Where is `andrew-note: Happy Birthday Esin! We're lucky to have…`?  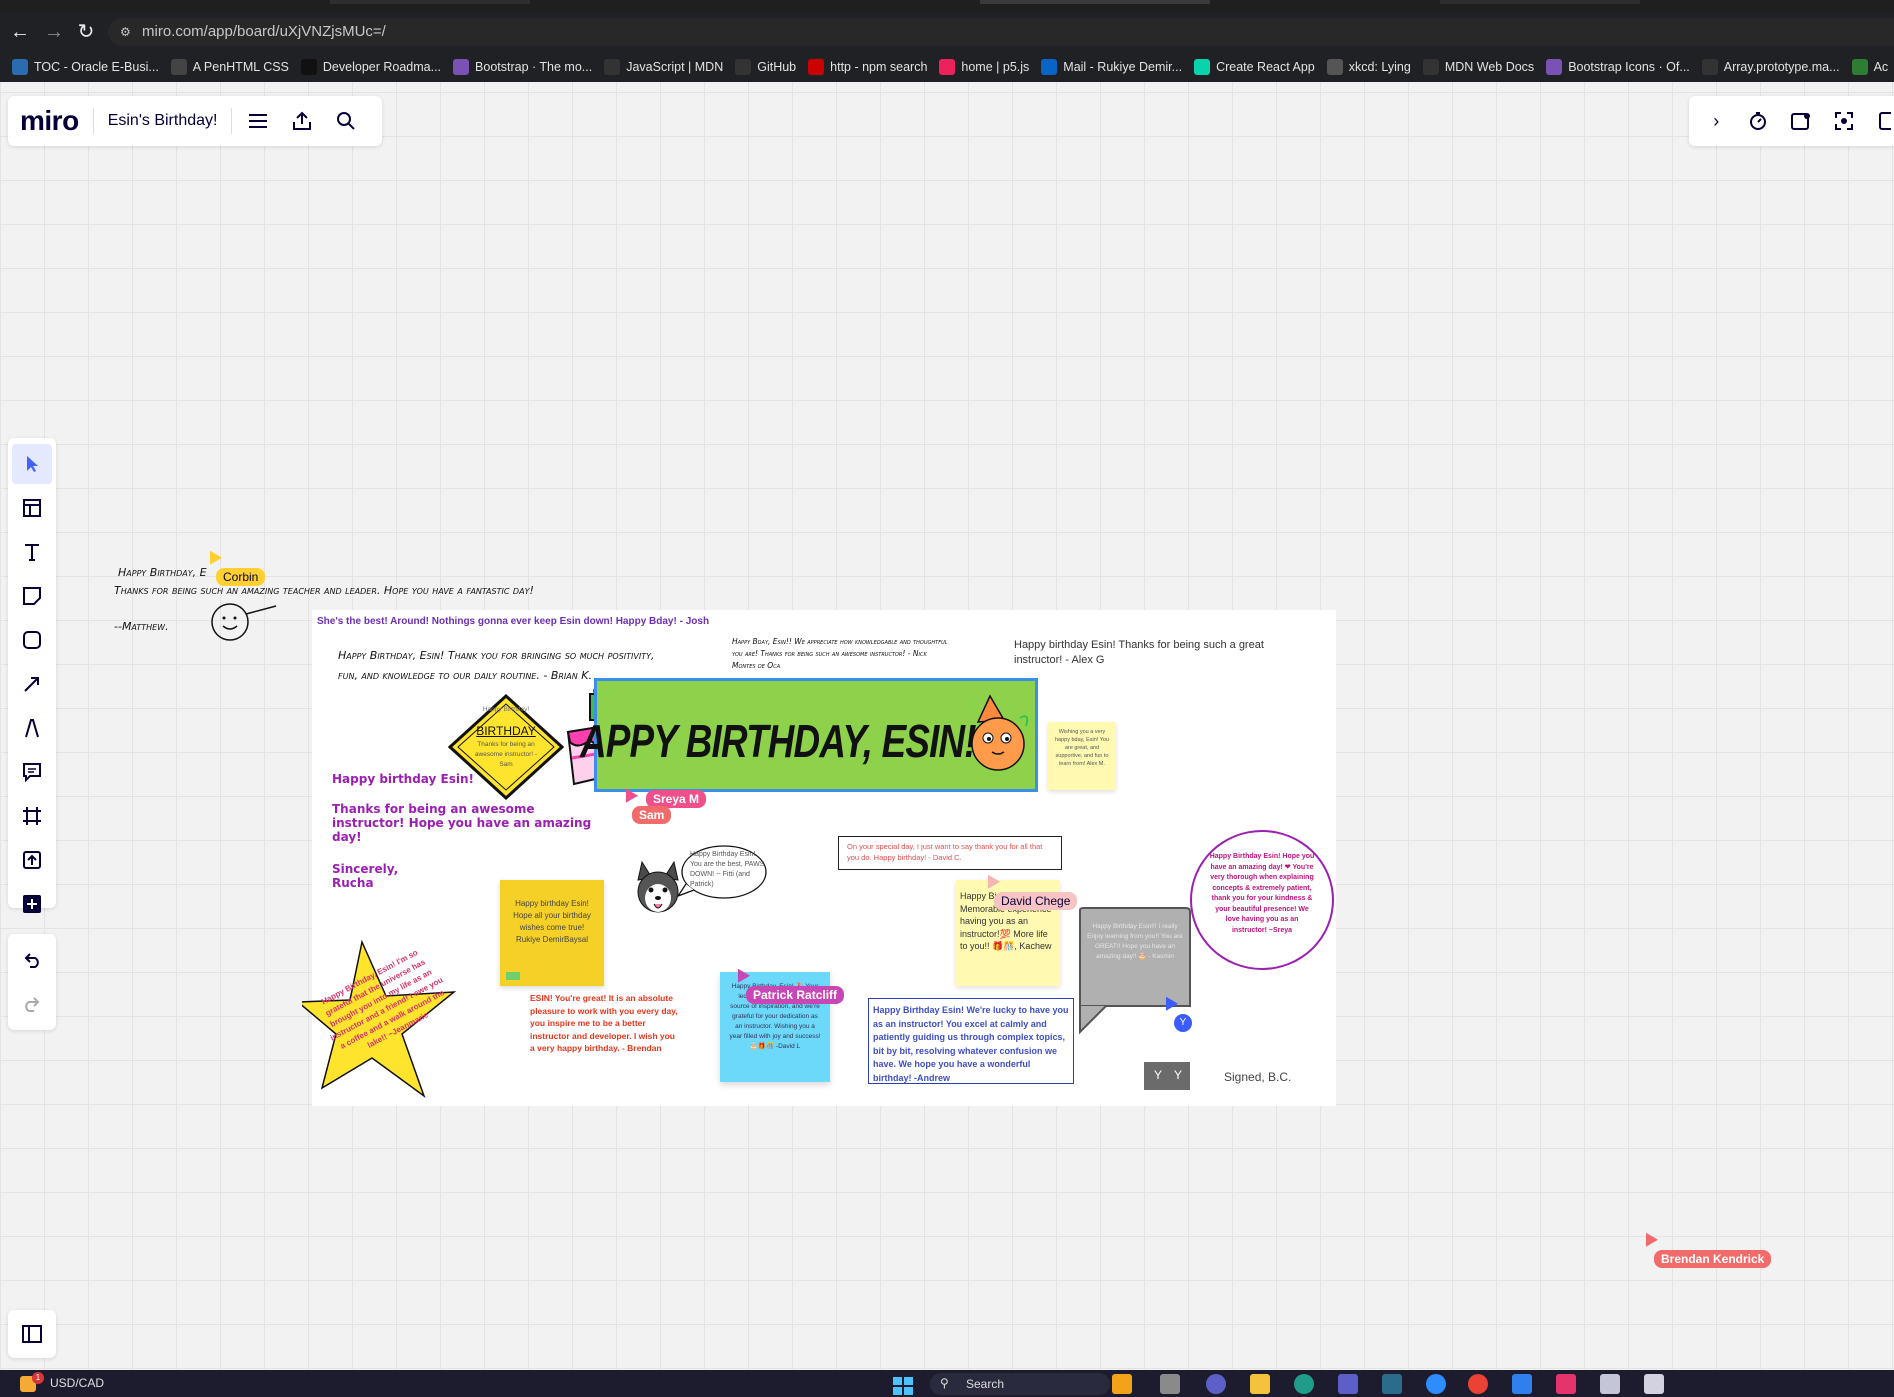
andrew-note: Happy Birthday Esin! We're lucky to have… is located at coordinates (971, 1041).